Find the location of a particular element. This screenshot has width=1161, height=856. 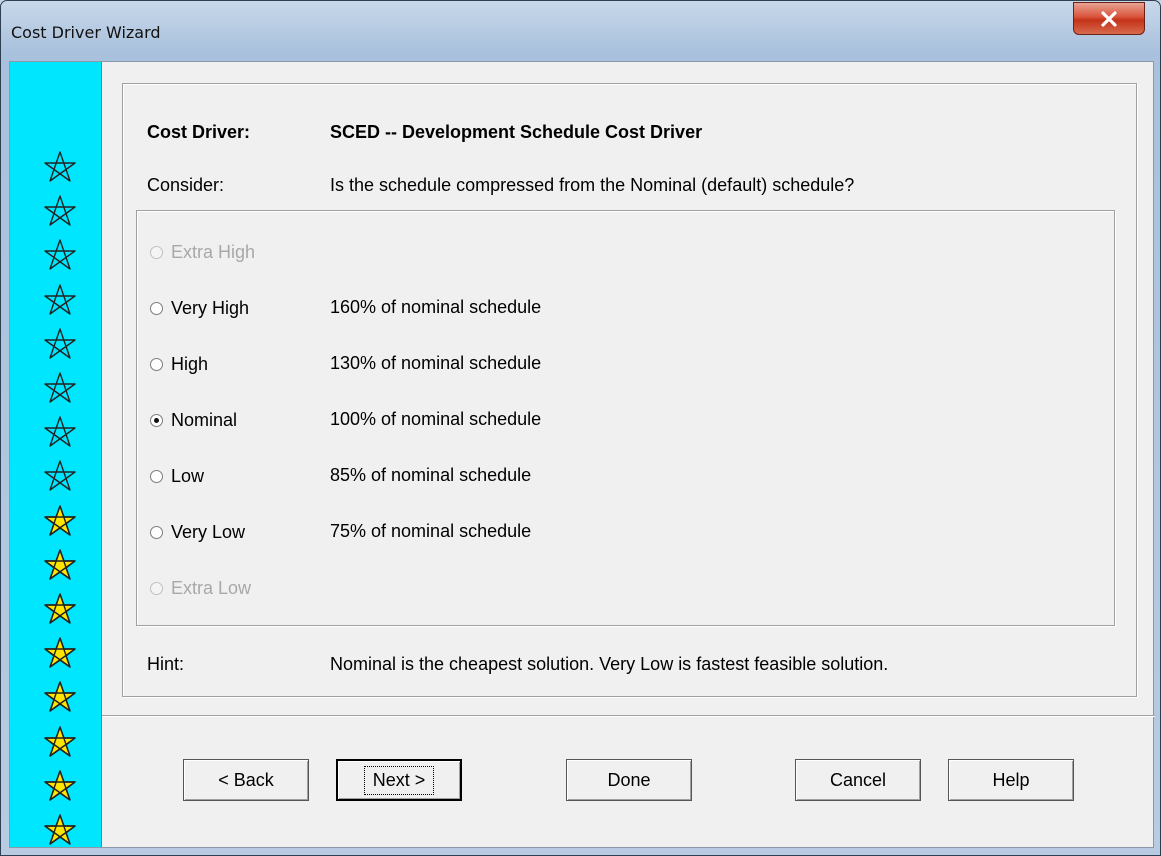

rating-option: Nominal is located at coordinates (193, 420).